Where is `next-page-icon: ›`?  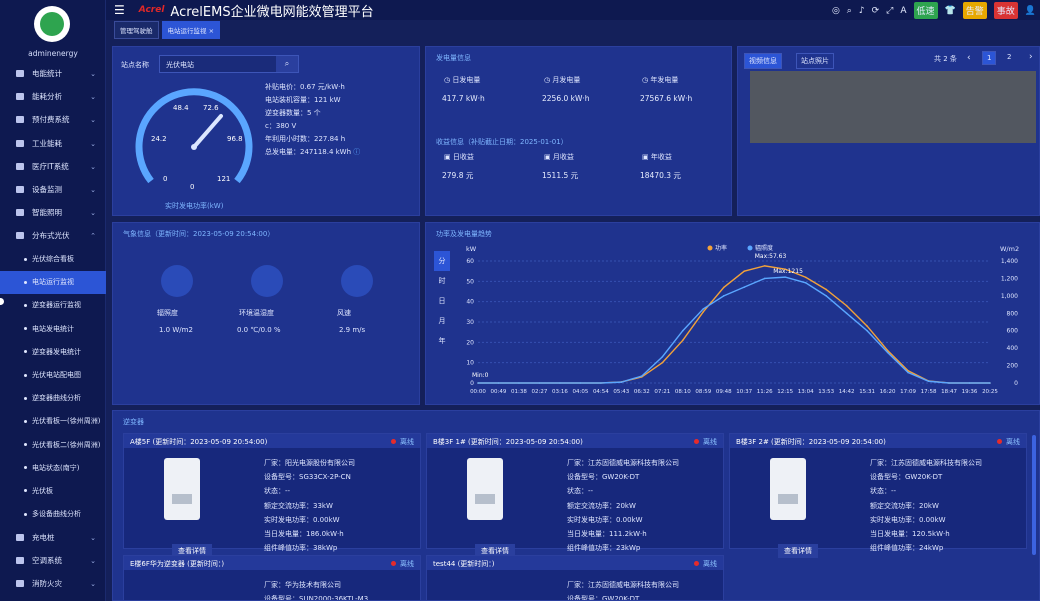 next-page-icon: › is located at coordinates (1031, 57).